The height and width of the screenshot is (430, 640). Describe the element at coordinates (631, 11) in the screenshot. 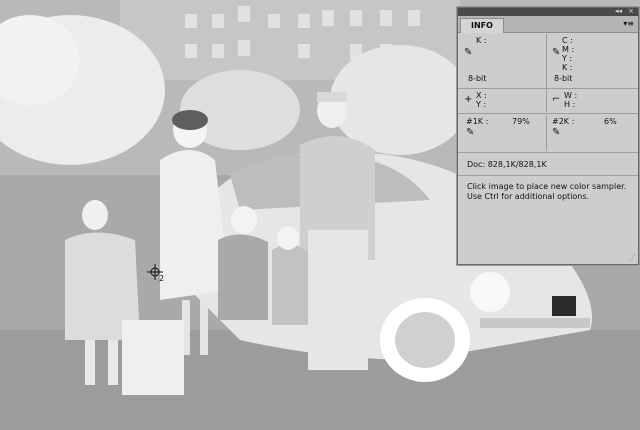

I see `close-icon: ×` at that location.